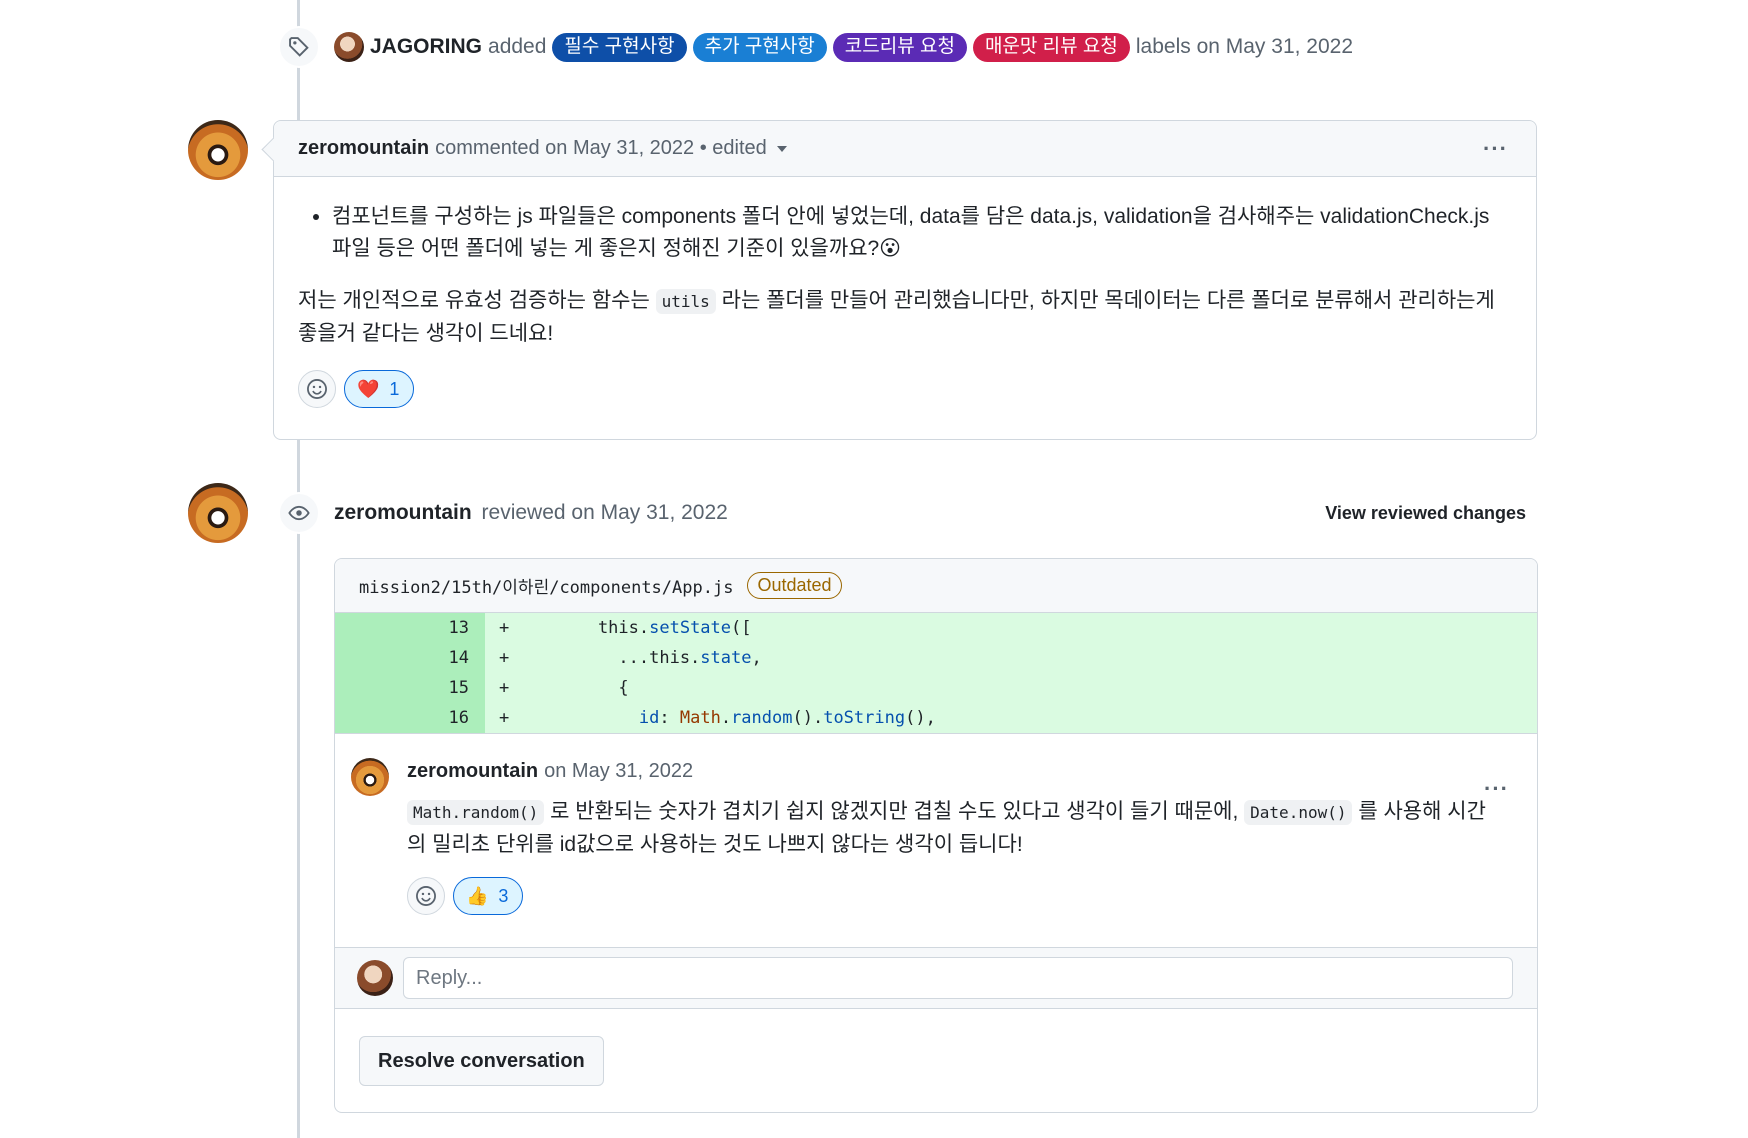  What do you see at coordinates (410, 628) in the screenshot?
I see `line-number: 13` at bounding box center [410, 628].